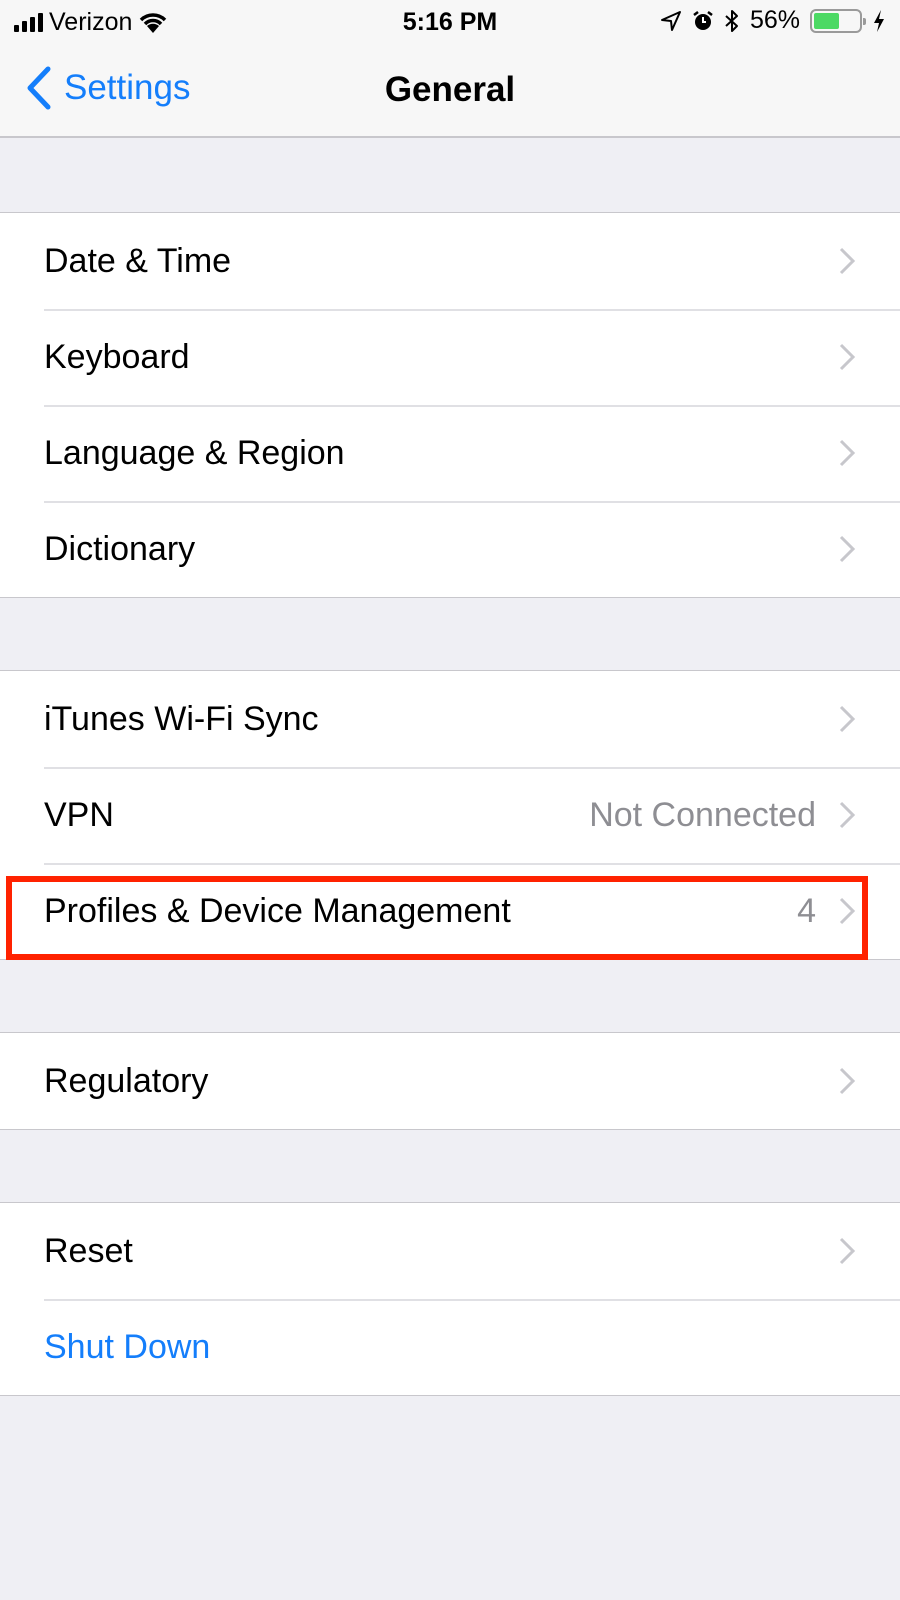  What do you see at coordinates (194, 452) in the screenshot?
I see `row-label: Language & Region` at bounding box center [194, 452].